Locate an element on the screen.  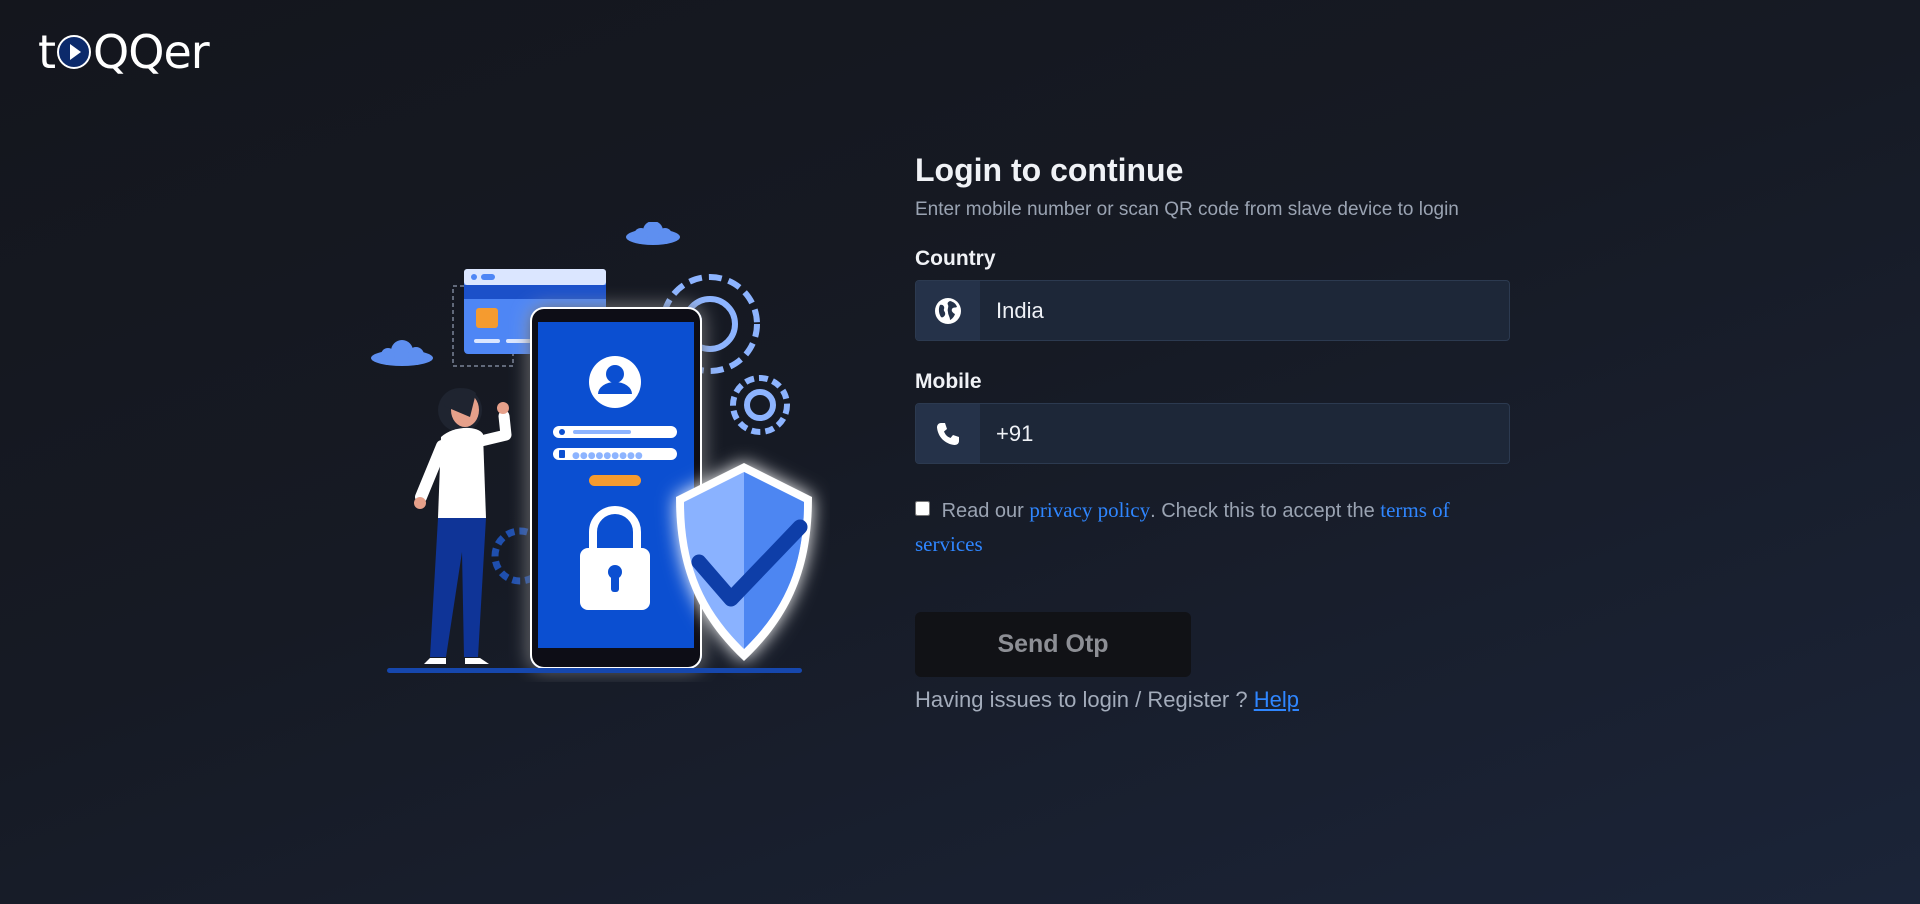
phone-icon: ●●●●●●●●● is located at coordinates (616, 485).